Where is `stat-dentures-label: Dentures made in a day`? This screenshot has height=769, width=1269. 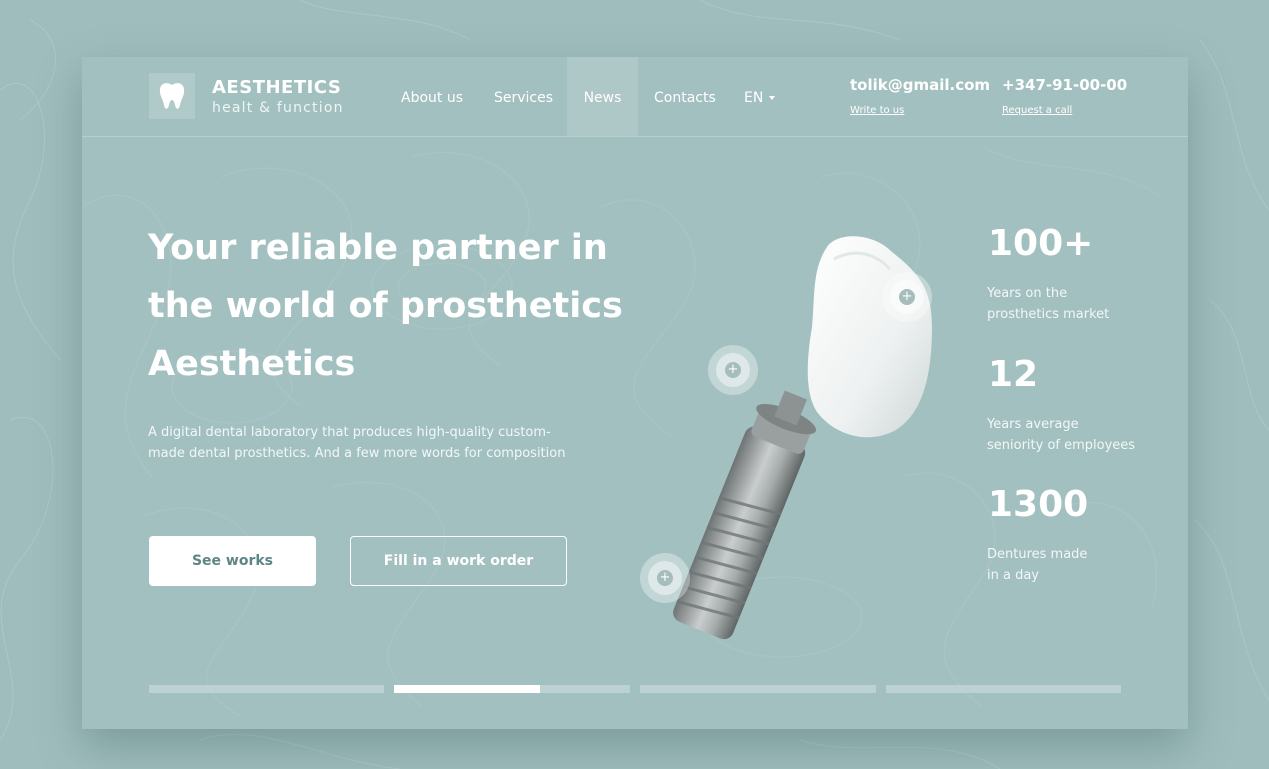
stat-dentures-label: Dentures made in a day is located at coordinates (1037, 565).